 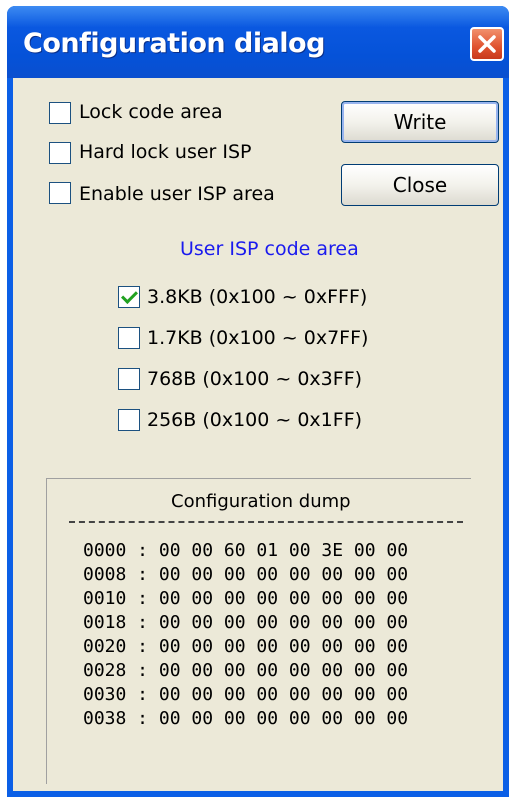 What do you see at coordinates (246, 646) in the screenshot?
I see `dump-row: 0020 : 00 00 00 00 00 00 00 00` at bounding box center [246, 646].